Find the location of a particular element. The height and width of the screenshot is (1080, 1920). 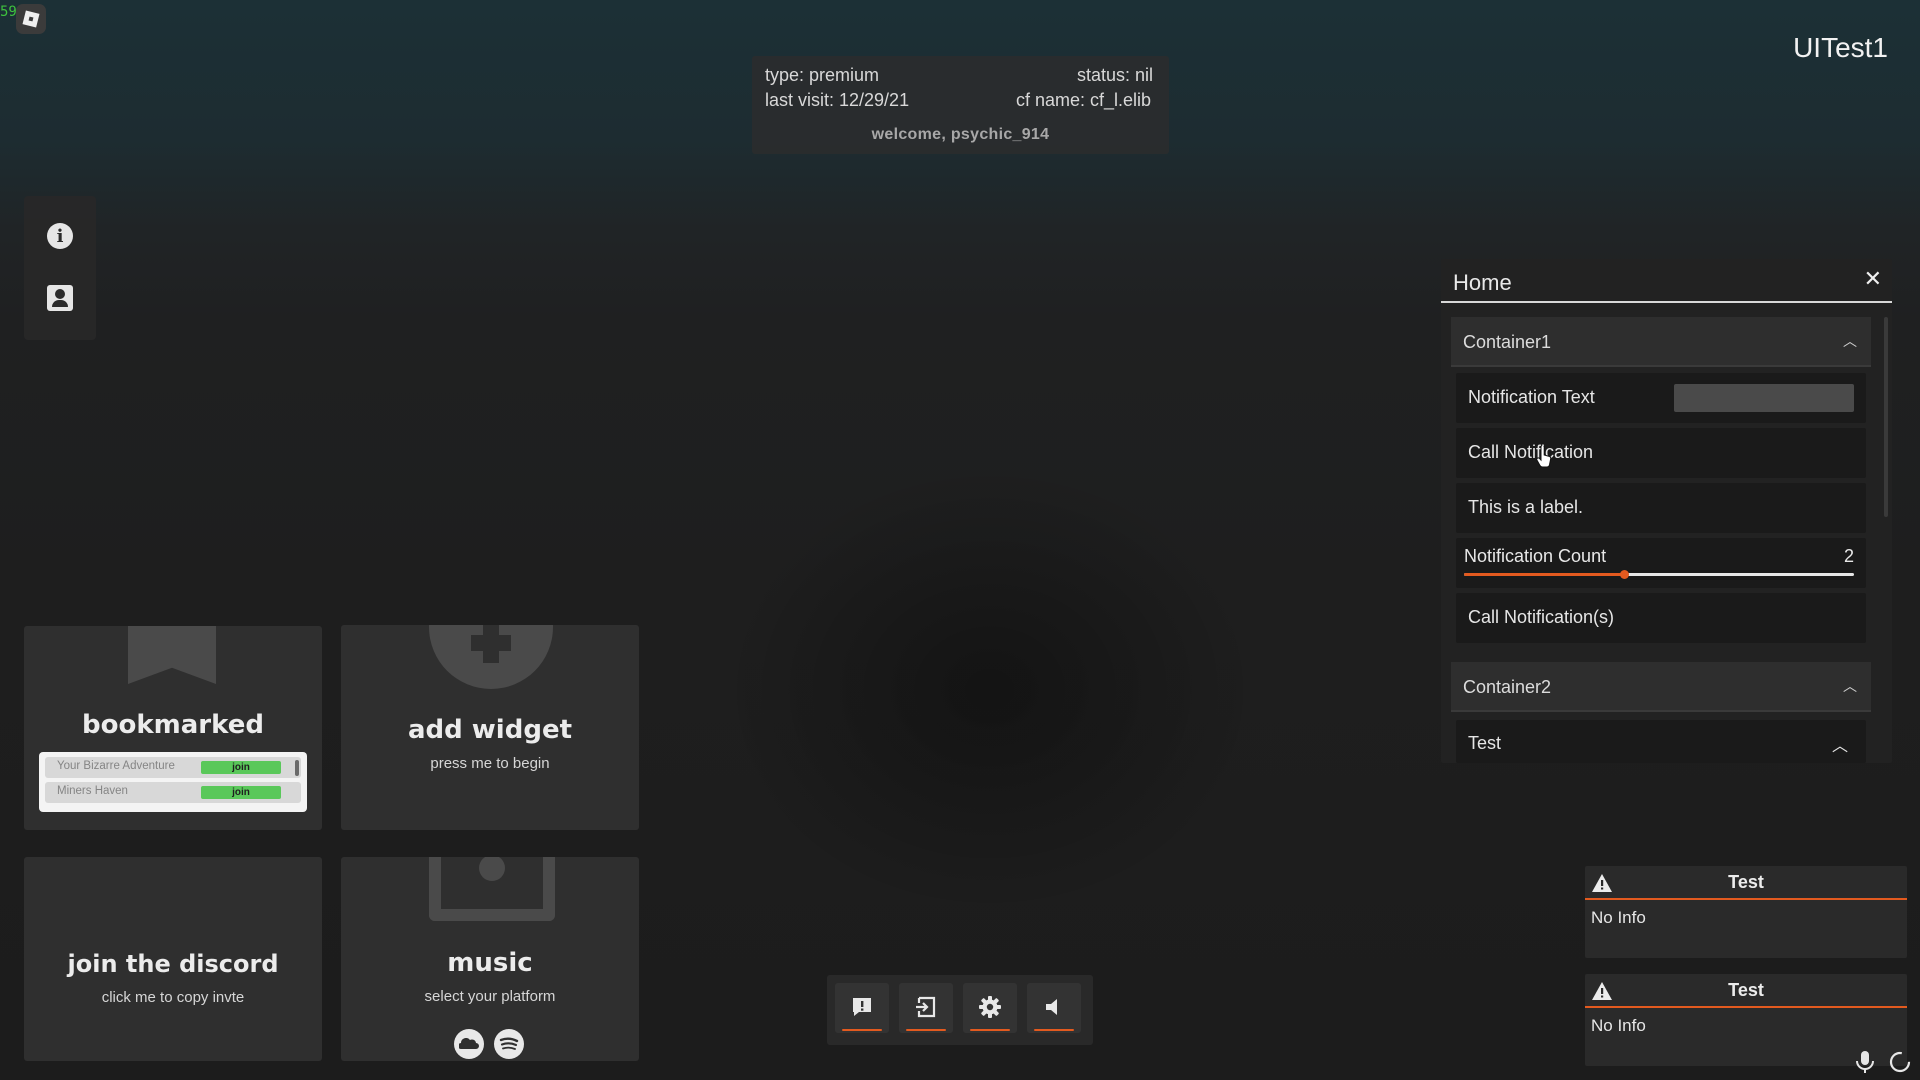

roblox-logo-icon is located at coordinates (31, 19).